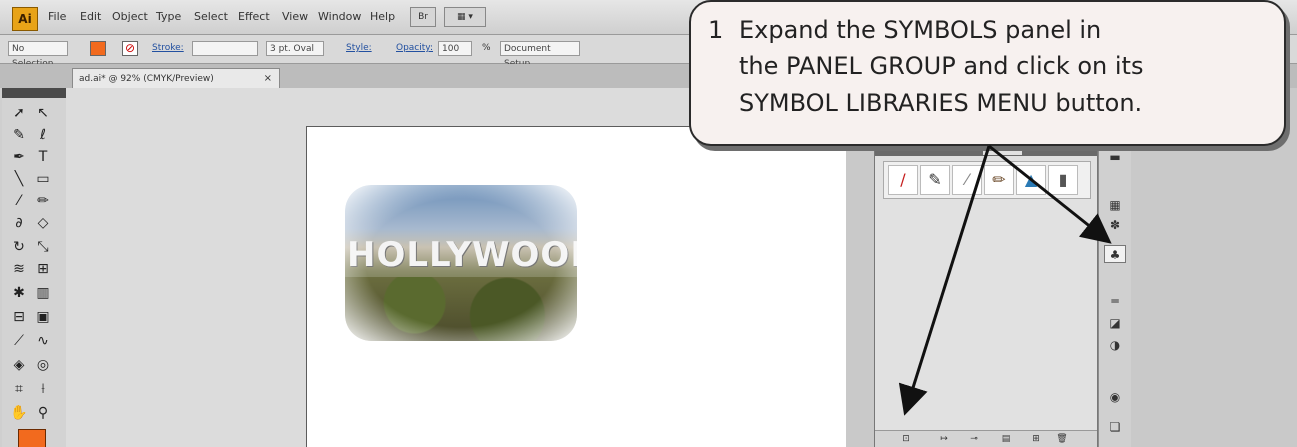 Image resolution: width=1297 pixels, height=447 pixels. Describe the element at coordinates (254, 16) in the screenshot. I see `menu-effect: Effect` at that location.